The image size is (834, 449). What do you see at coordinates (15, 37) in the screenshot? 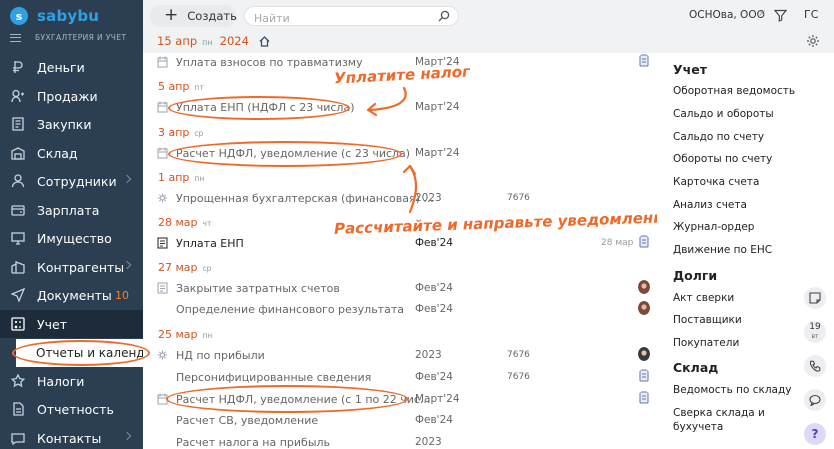
I see `menu-icon` at bounding box center [15, 37].